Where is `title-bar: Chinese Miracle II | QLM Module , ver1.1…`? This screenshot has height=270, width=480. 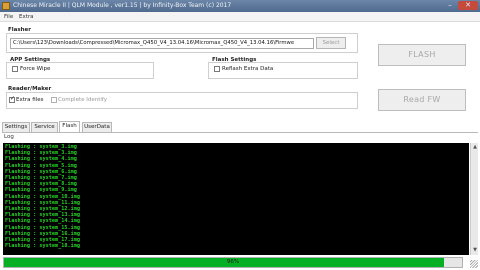 title-bar: Chinese Miracle II | QLM Module , ver1.1… is located at coordinates (240, 6).